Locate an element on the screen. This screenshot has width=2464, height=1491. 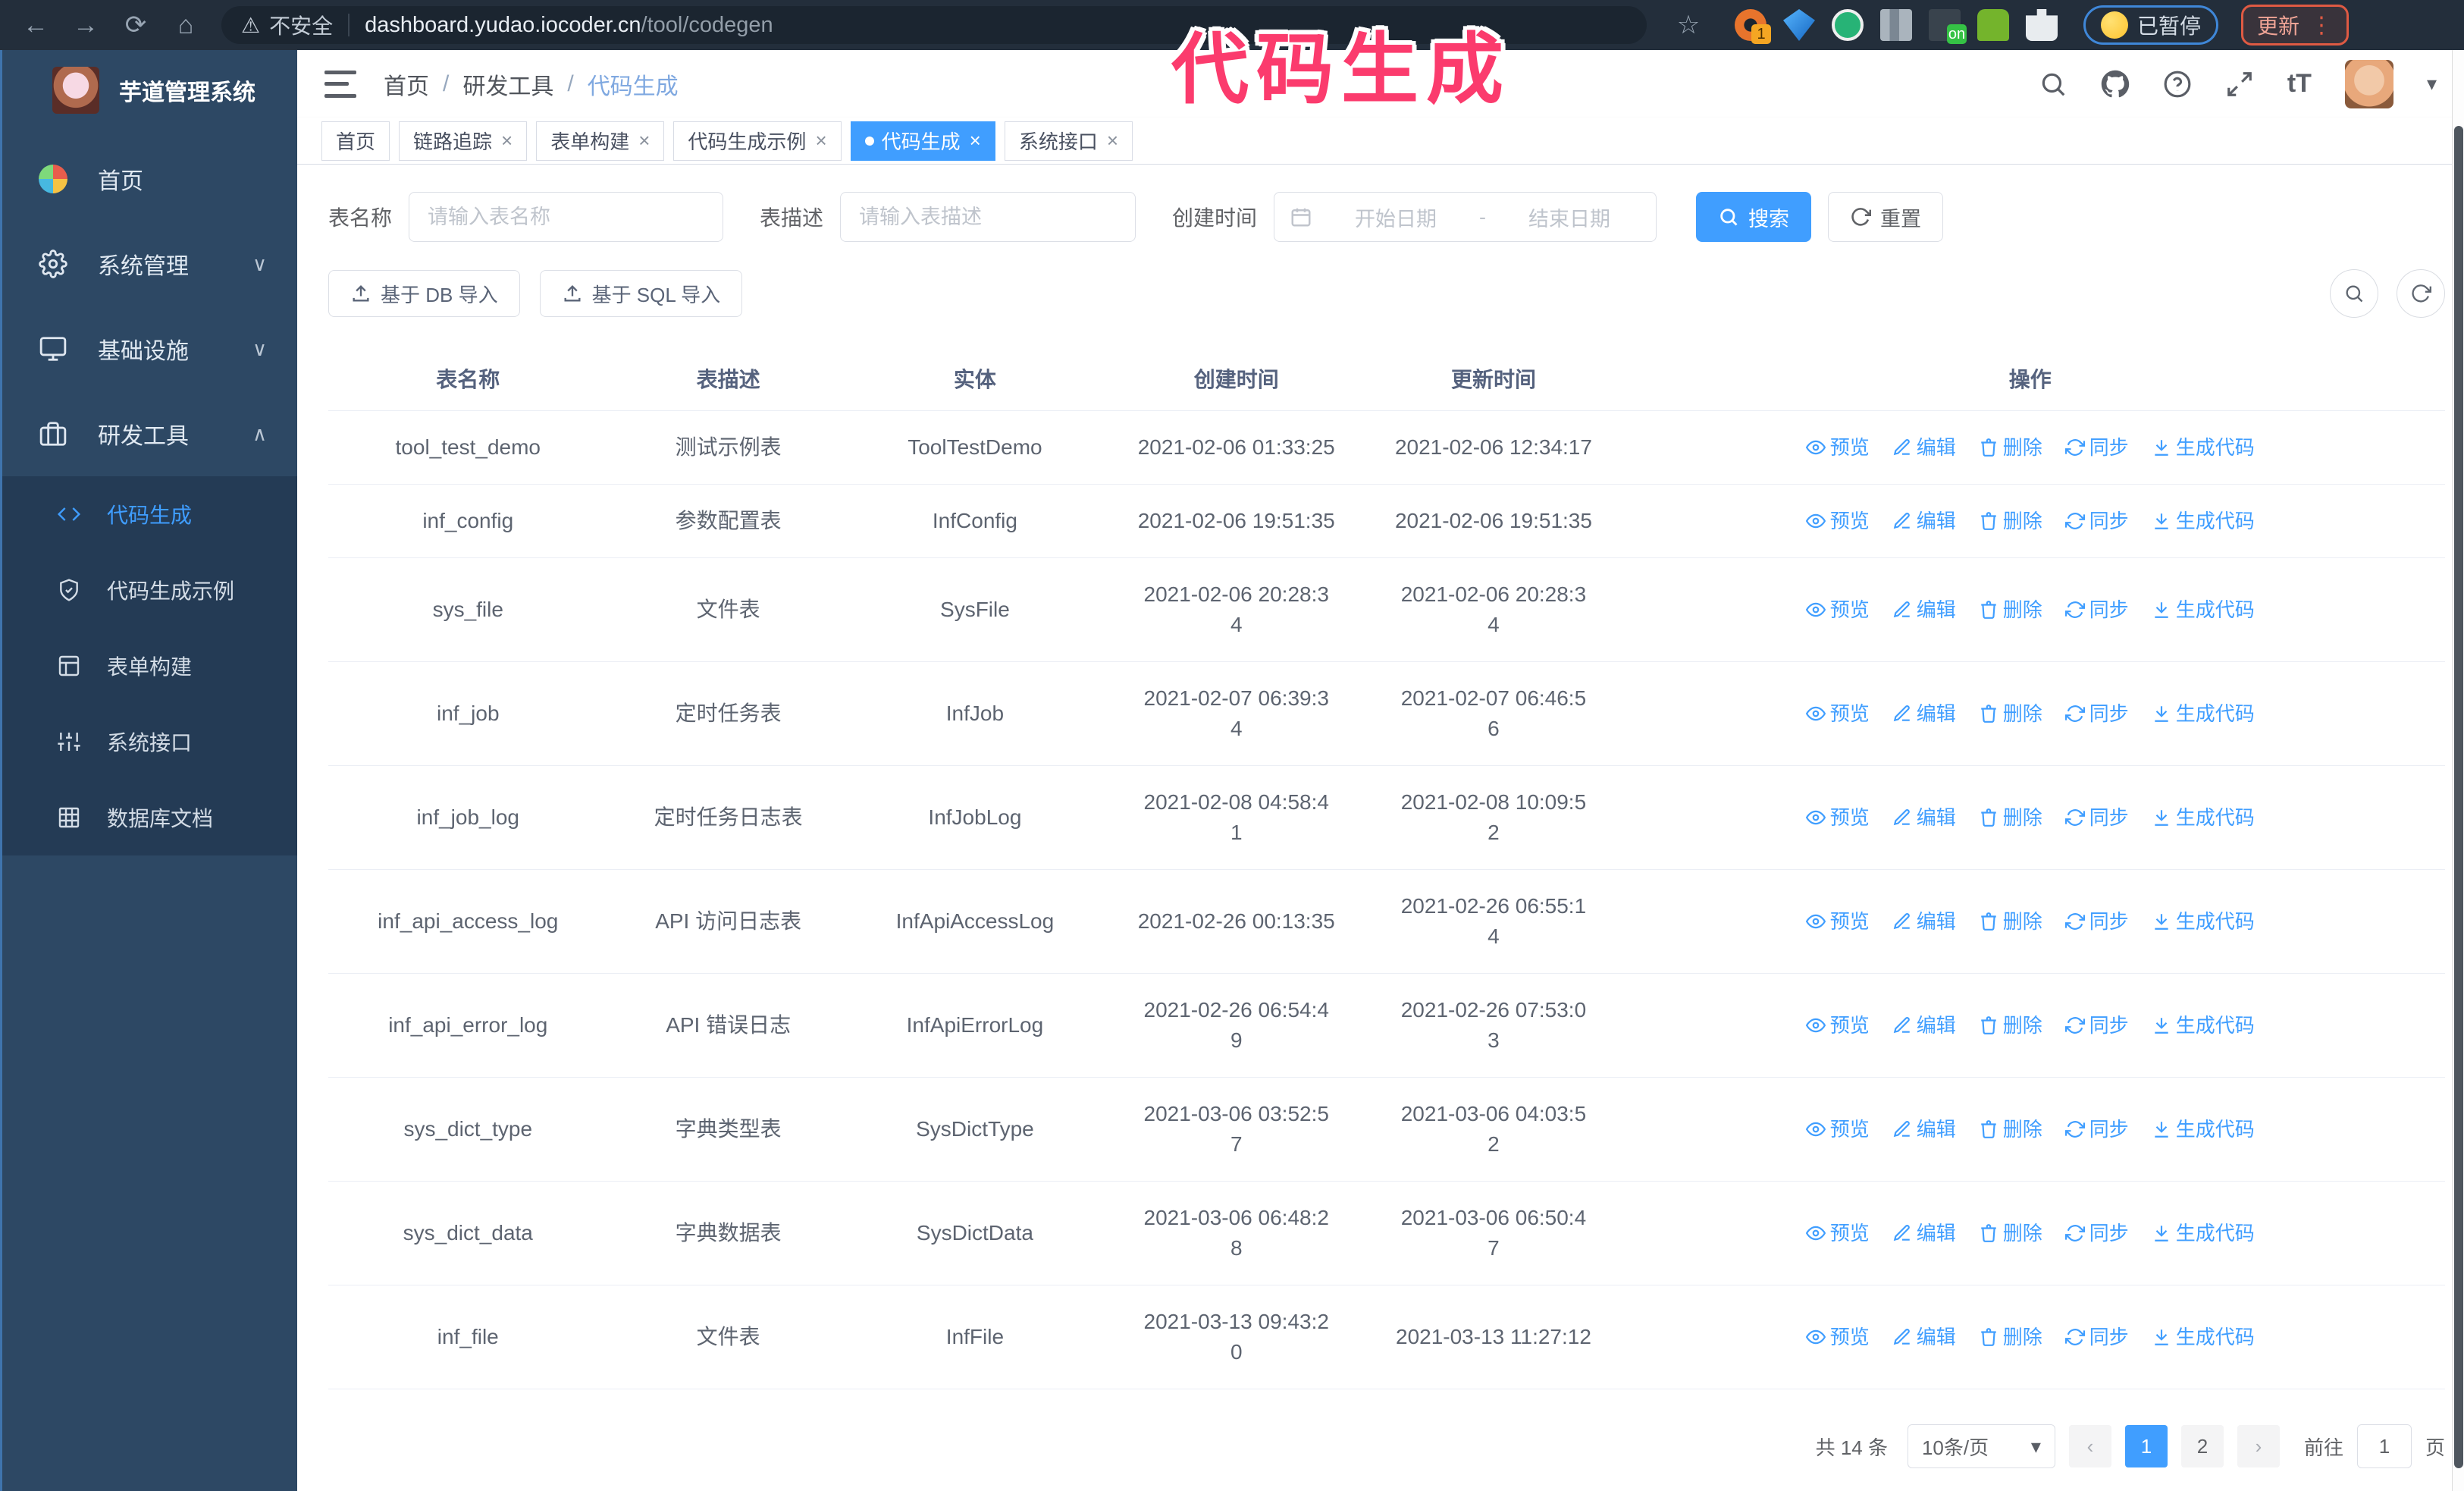
sidebar-item-dev-tools: 研发工具 ∧ is located at coordinates (150, 433).